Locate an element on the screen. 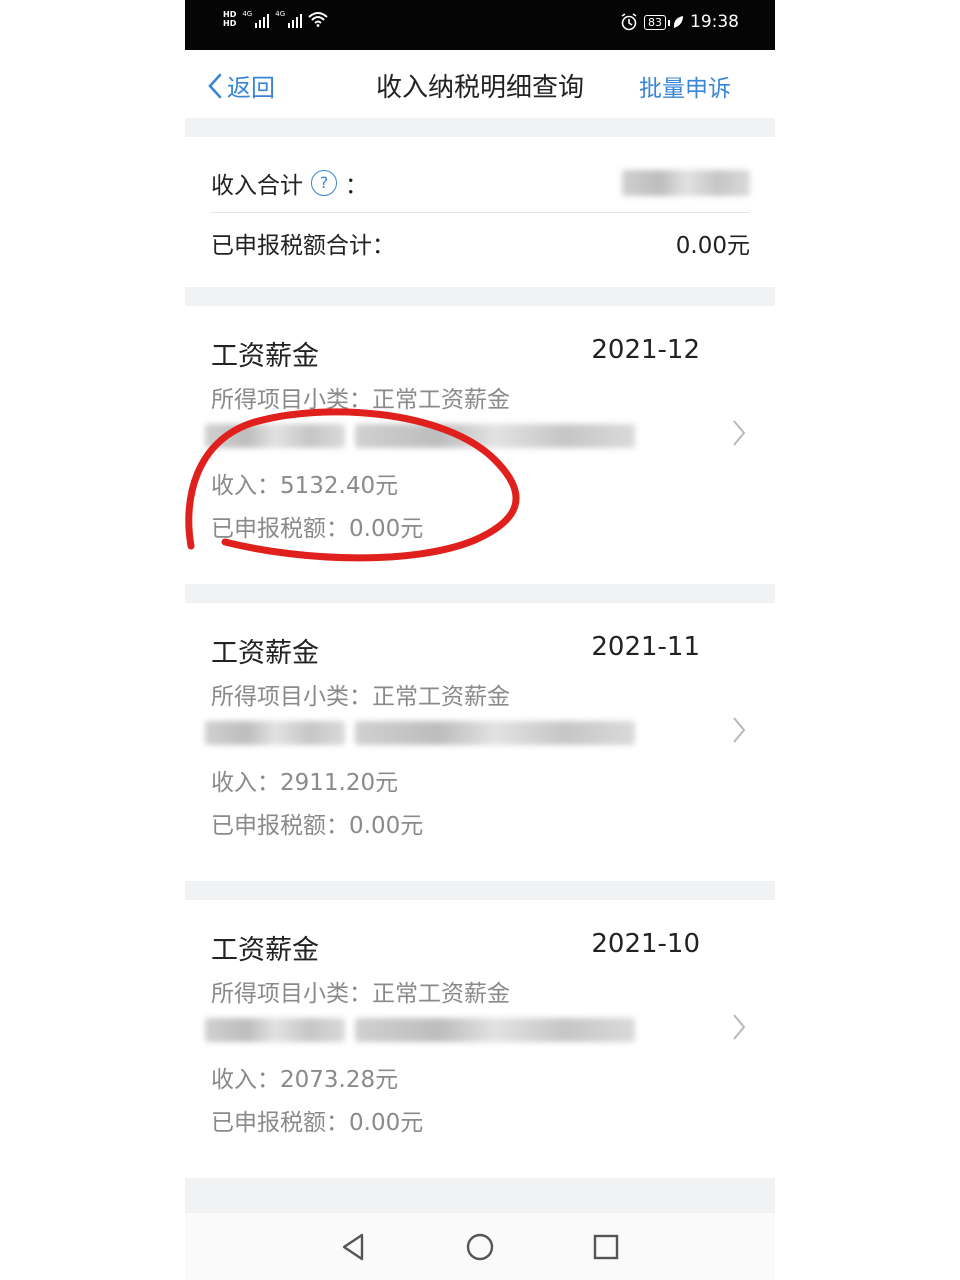  batch-appeal-button: 批量申诉 is located at coordinates (685, 86).